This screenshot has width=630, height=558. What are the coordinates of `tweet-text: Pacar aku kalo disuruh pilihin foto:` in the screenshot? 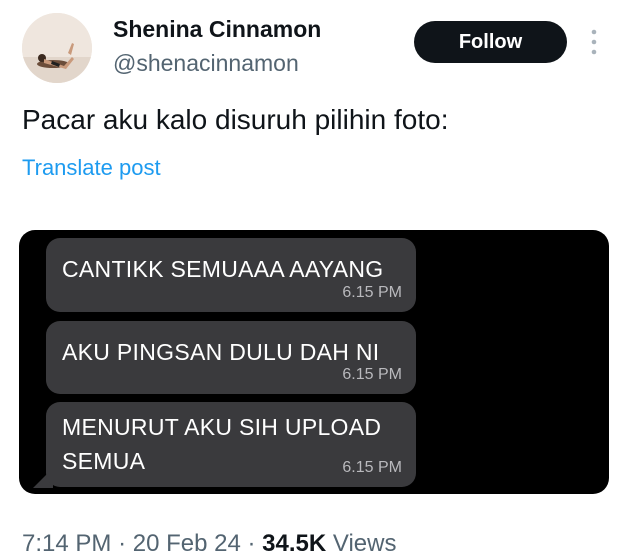 It's located at (235, 119).